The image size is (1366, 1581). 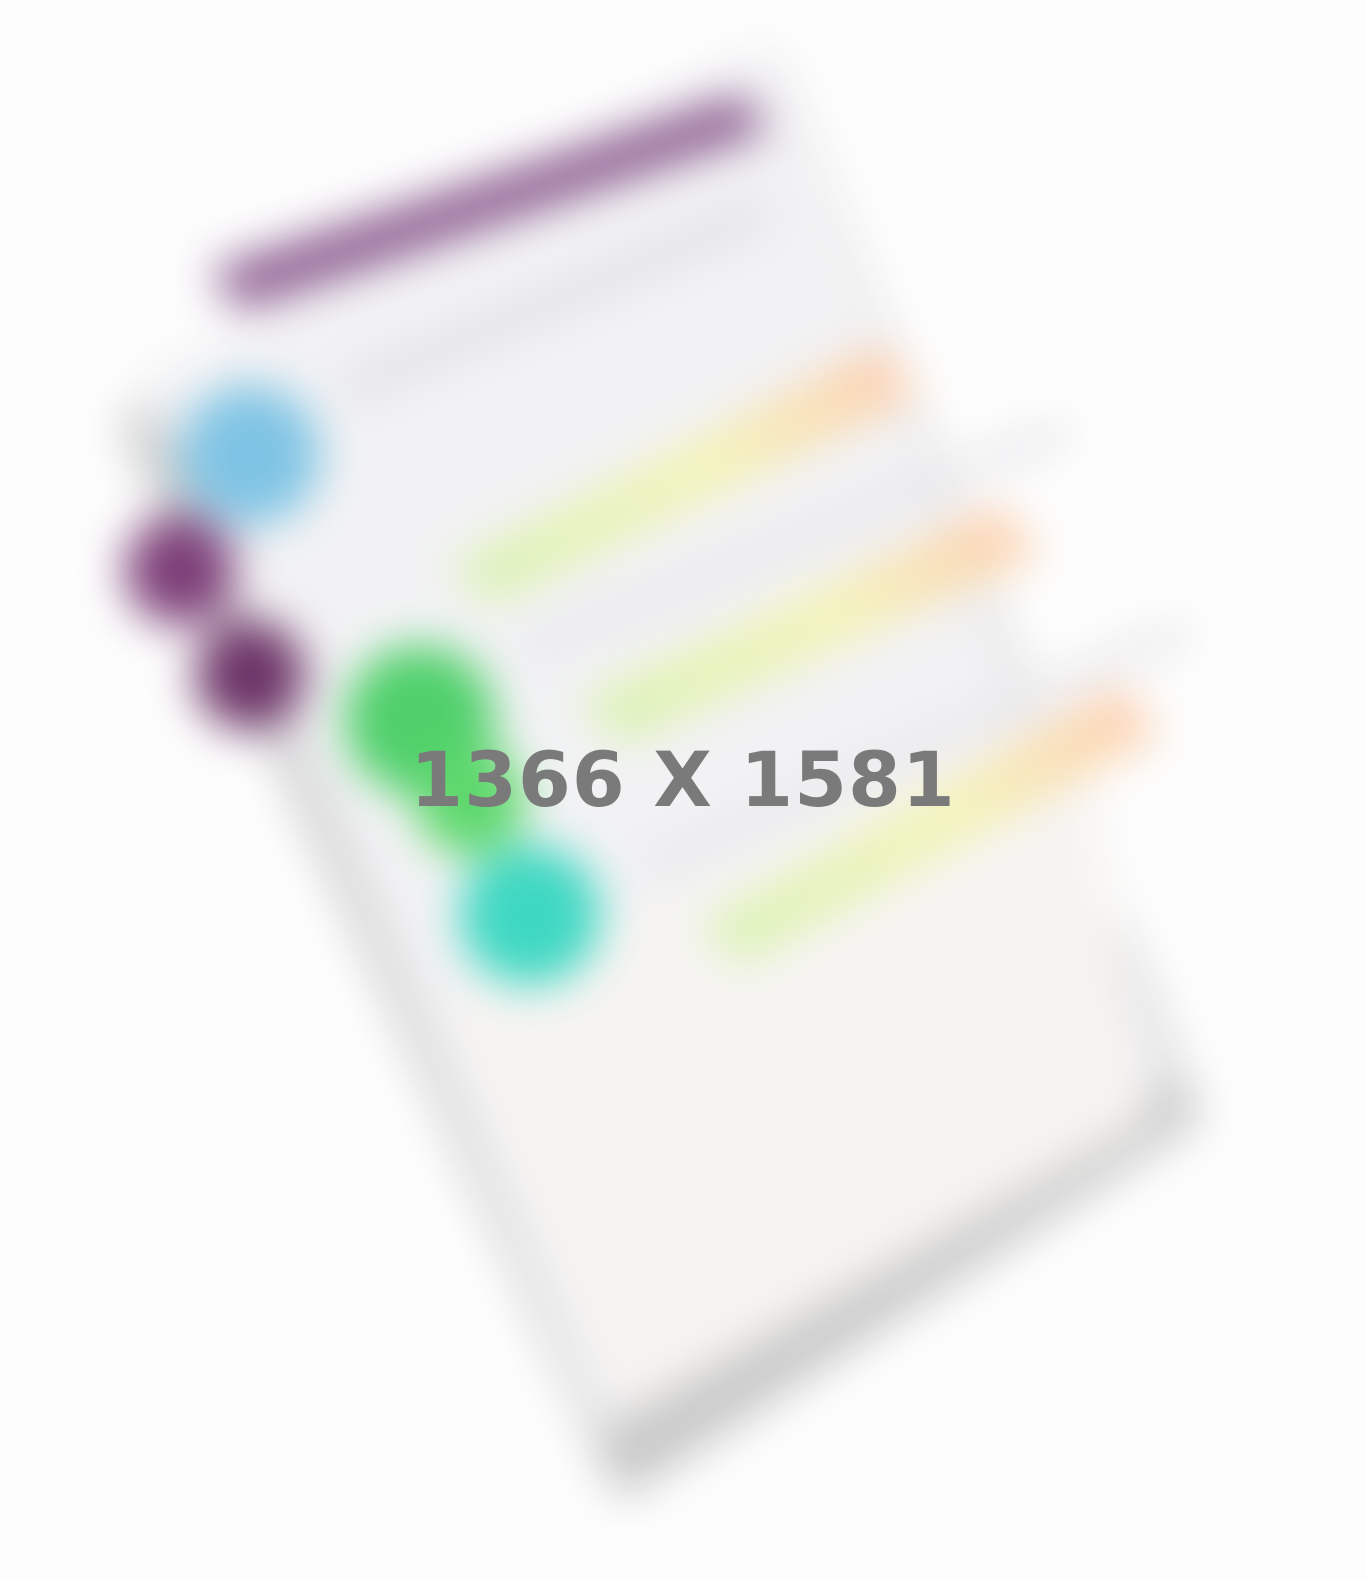 I want to click on dimension-label: 1366 X 1581, so click(x=683, y=779).